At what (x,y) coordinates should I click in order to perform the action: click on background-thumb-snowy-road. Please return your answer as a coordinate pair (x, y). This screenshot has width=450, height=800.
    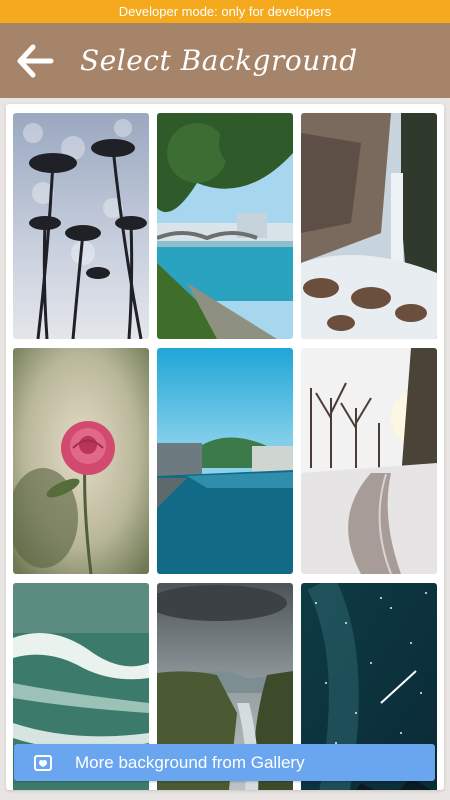
    Looking at the image, I should click on (369, 461).